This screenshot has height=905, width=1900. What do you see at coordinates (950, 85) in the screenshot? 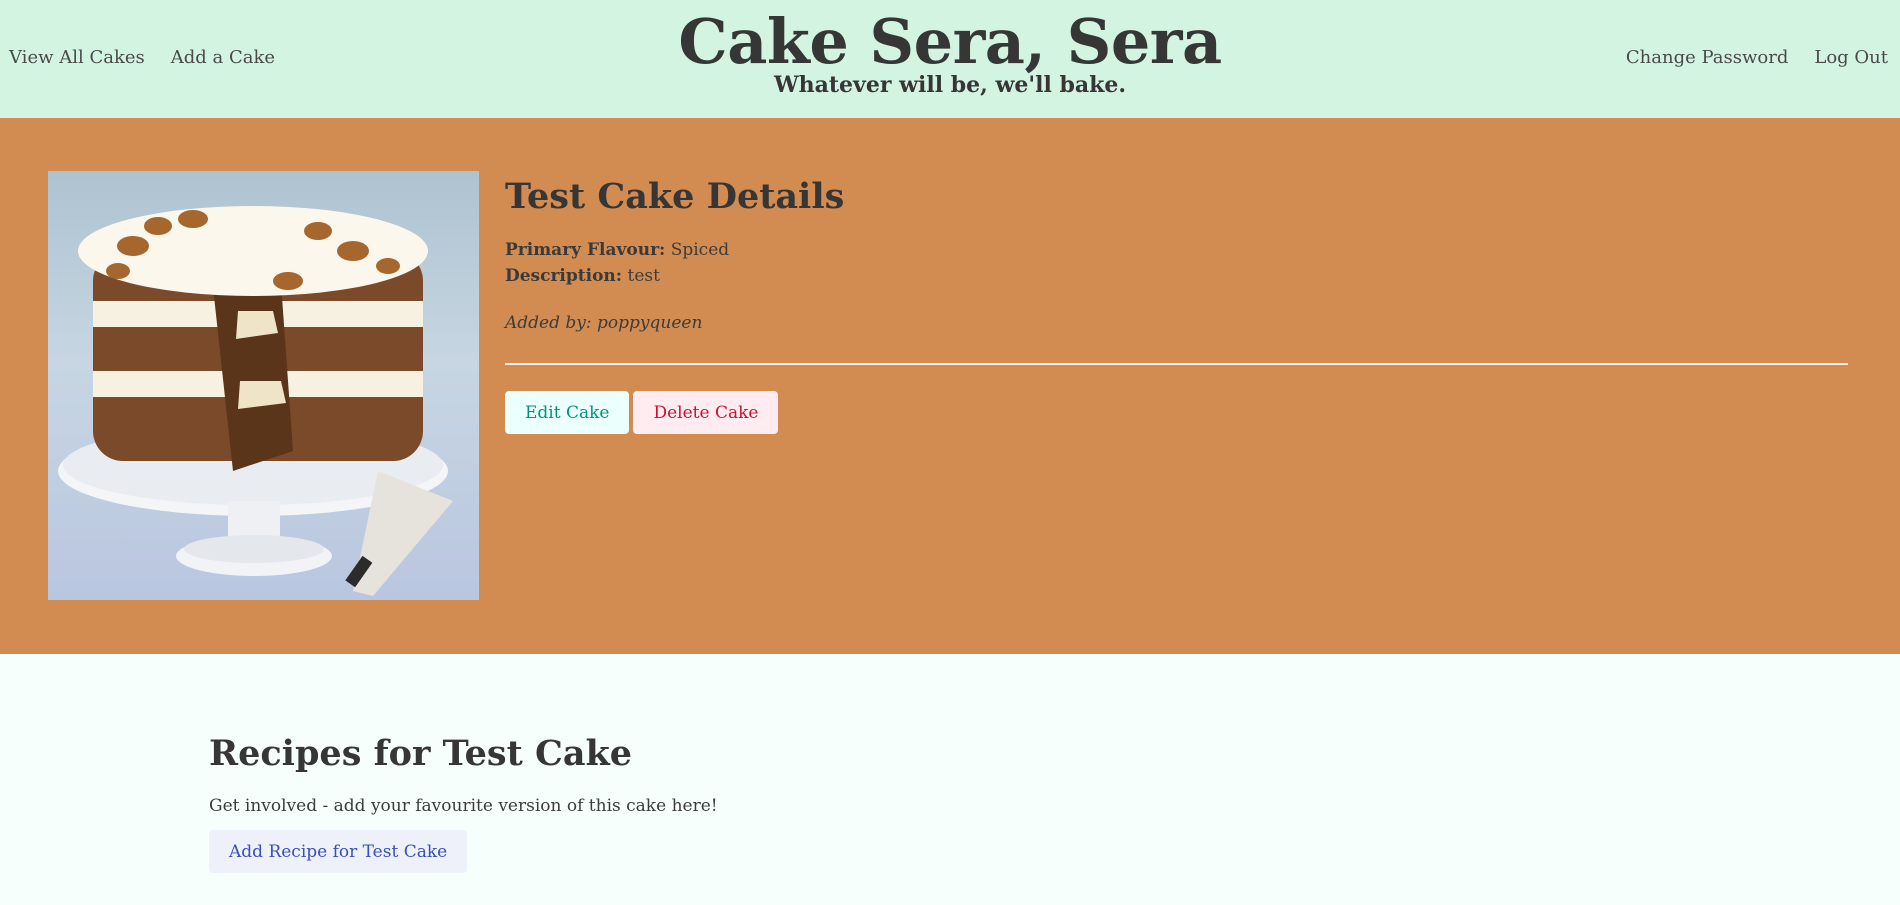
I see `site-subtitle: Whatever will be, we'll bake.` at bounding box center [950, 85].